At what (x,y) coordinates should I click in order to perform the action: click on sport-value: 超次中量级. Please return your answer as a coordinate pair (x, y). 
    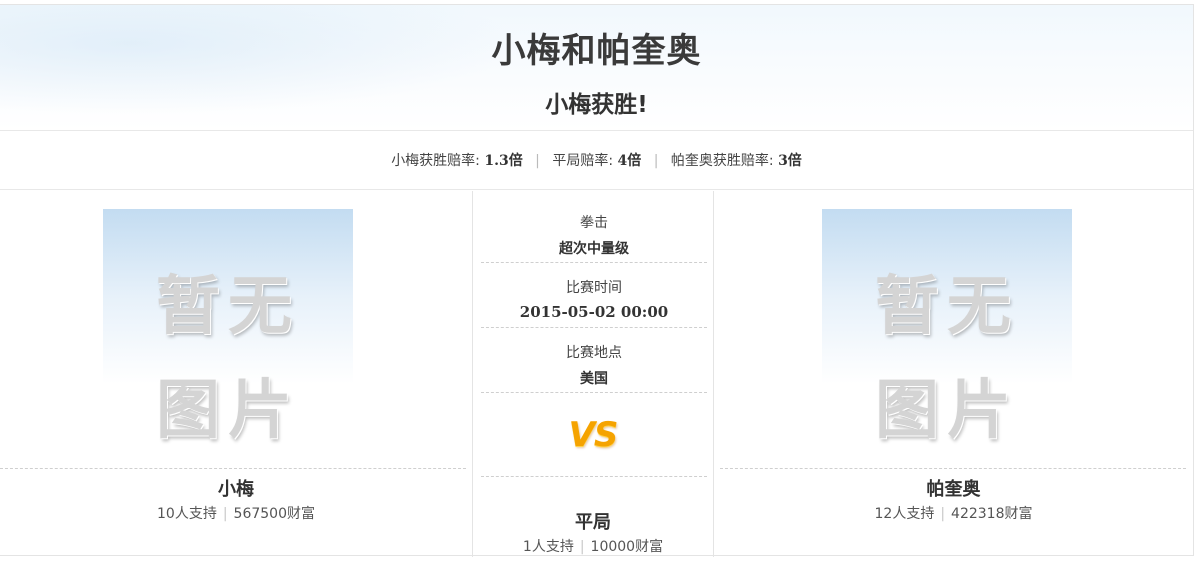
    Looking at the image, I should click on (594, 249).